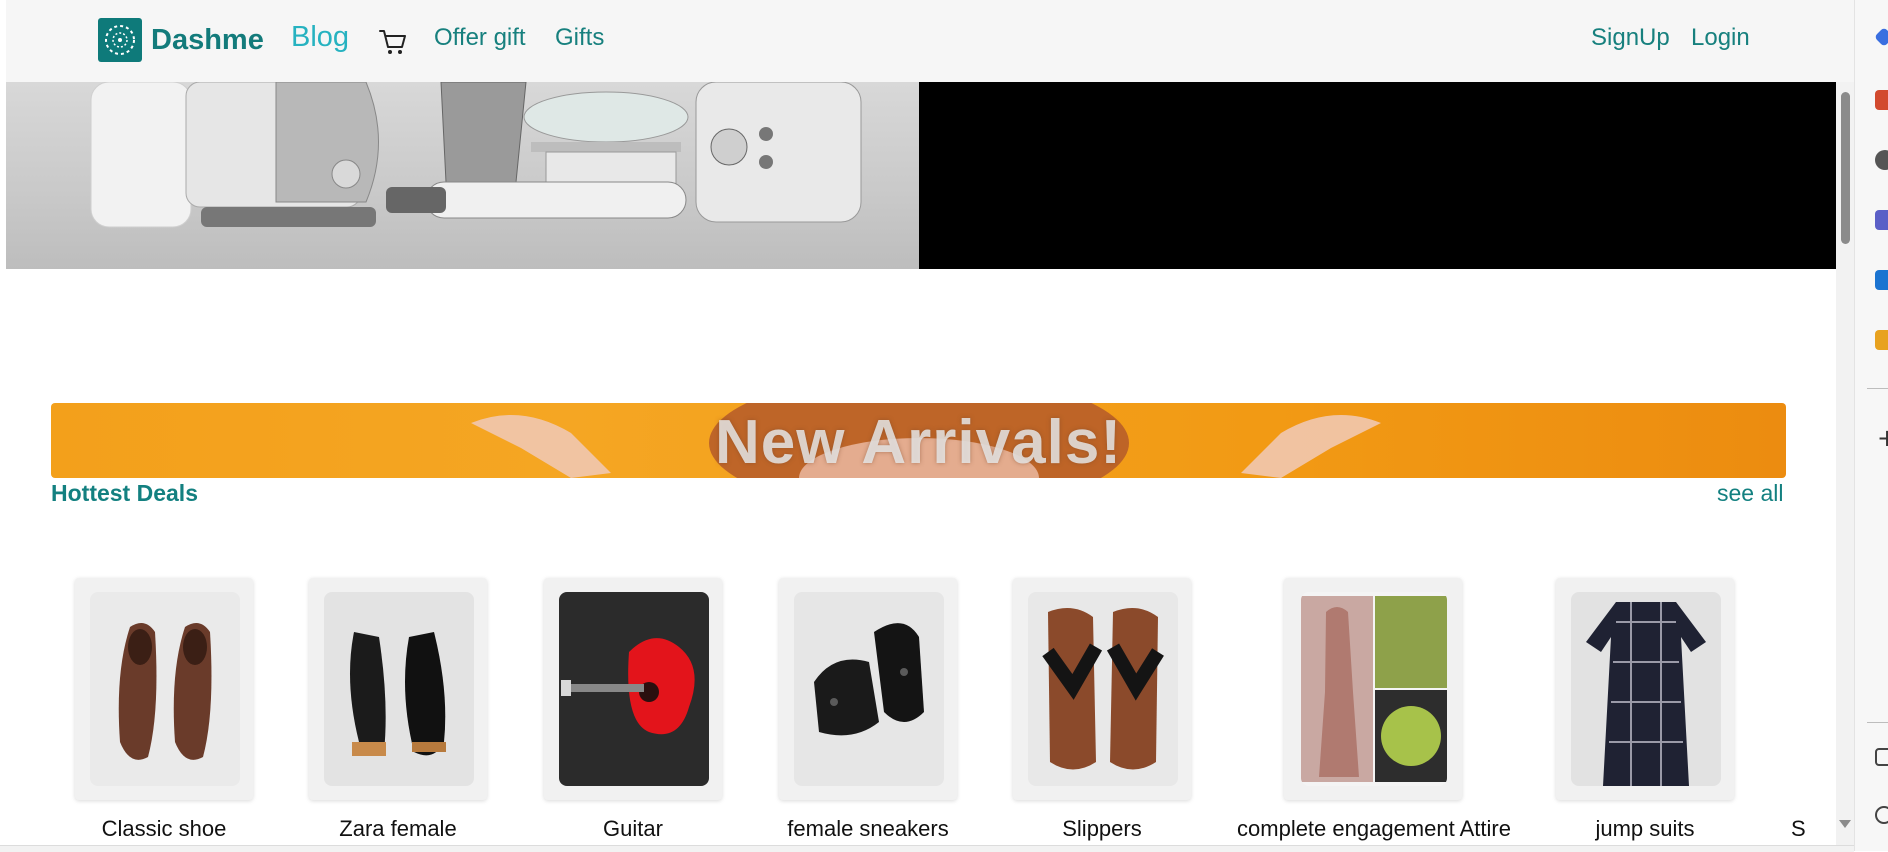 This screenshot has height=852, width=1888. I want to click on banner-title: New Arrivals!, so click(918, 442).